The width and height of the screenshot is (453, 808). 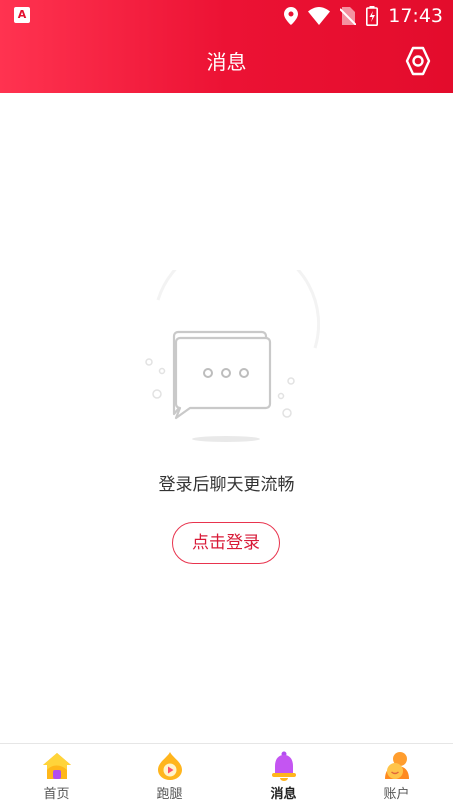 What do you see at coordinates (22, 15) in the screenshot?
I see `app-notification-icon: A` at bounding box center [22, 15].